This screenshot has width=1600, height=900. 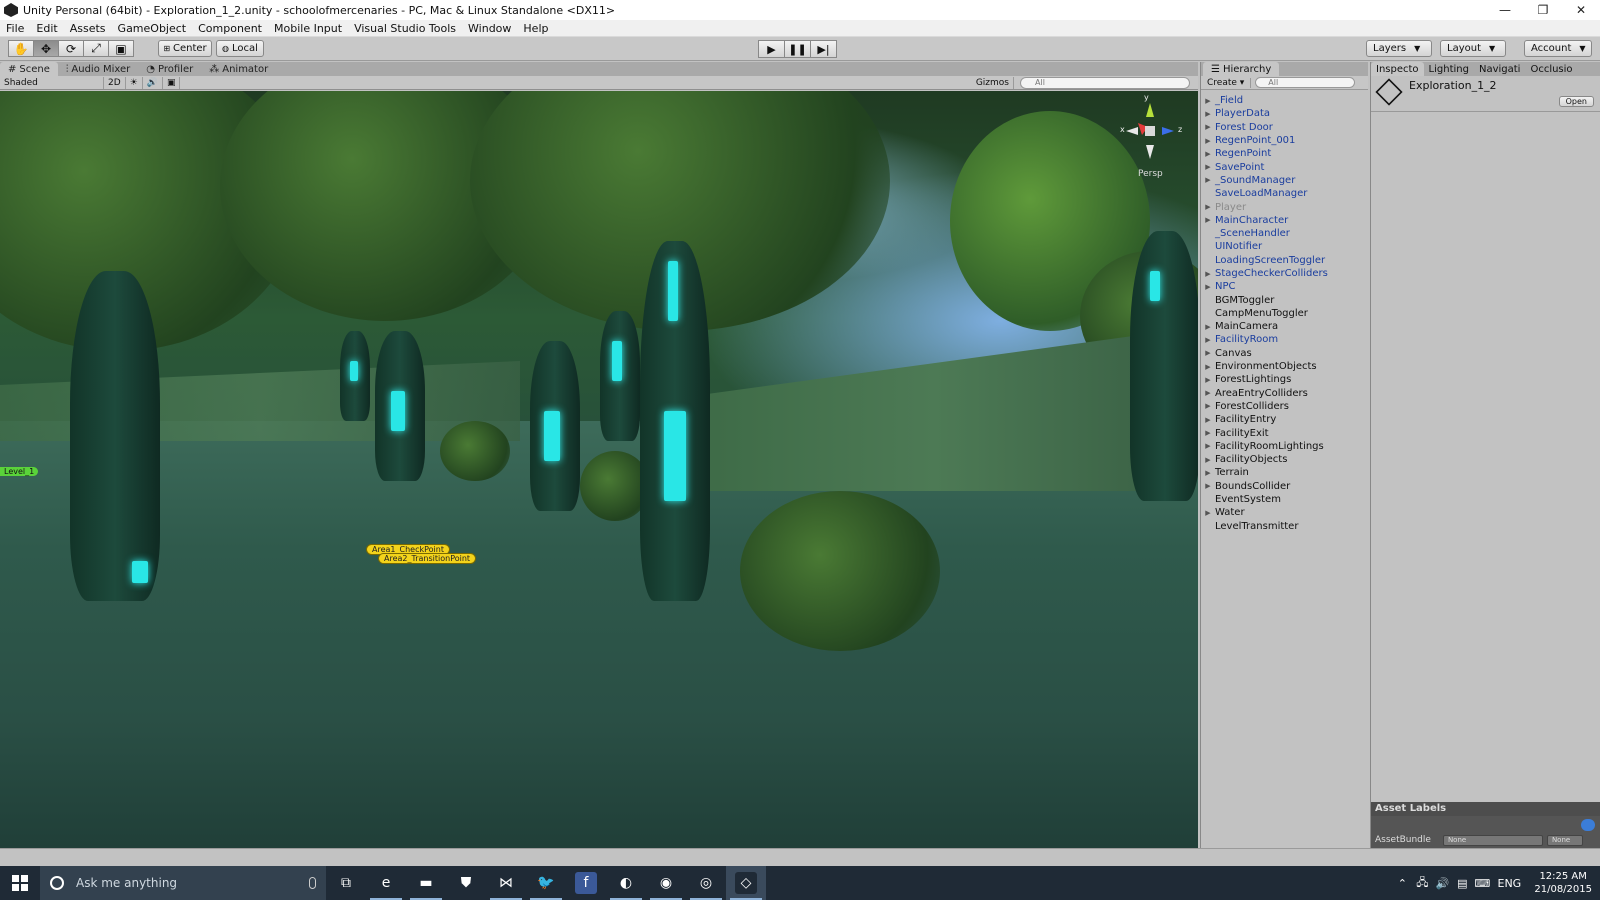 What do you see at coordinates (121, 48) in the screenshot?
I see `rect-tool-icon: ▣` at bounding box center [121, 48].